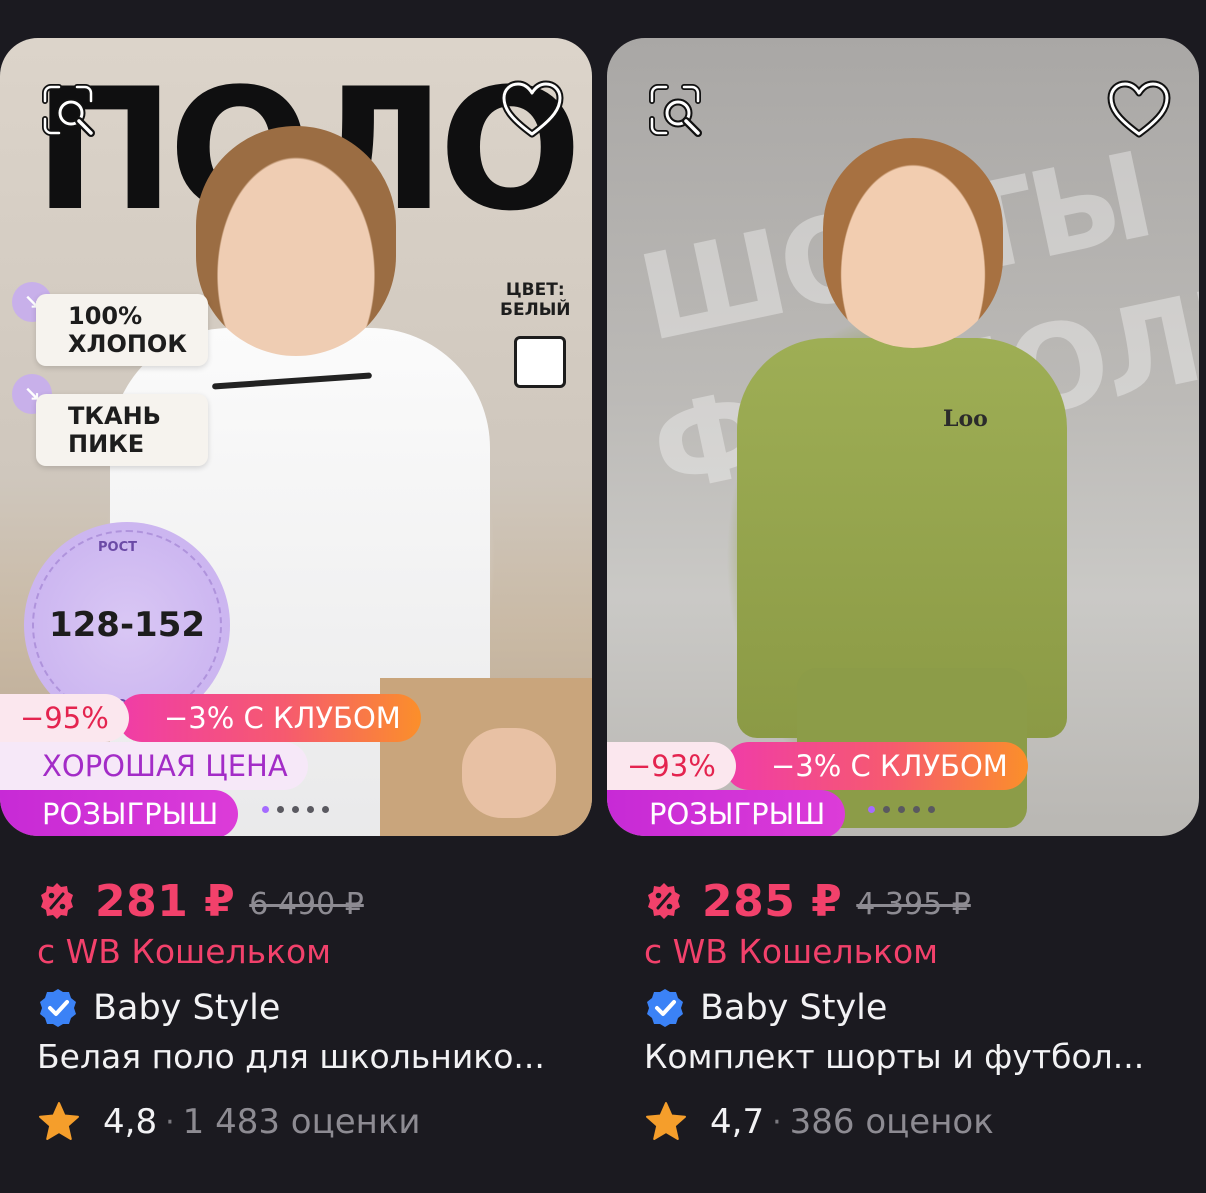 The width and height of the screenshot is (1206, 1193). Describe the element at coordinates (130, 1122) in the screenshot. I see `rating-value: 4,8` at that location.